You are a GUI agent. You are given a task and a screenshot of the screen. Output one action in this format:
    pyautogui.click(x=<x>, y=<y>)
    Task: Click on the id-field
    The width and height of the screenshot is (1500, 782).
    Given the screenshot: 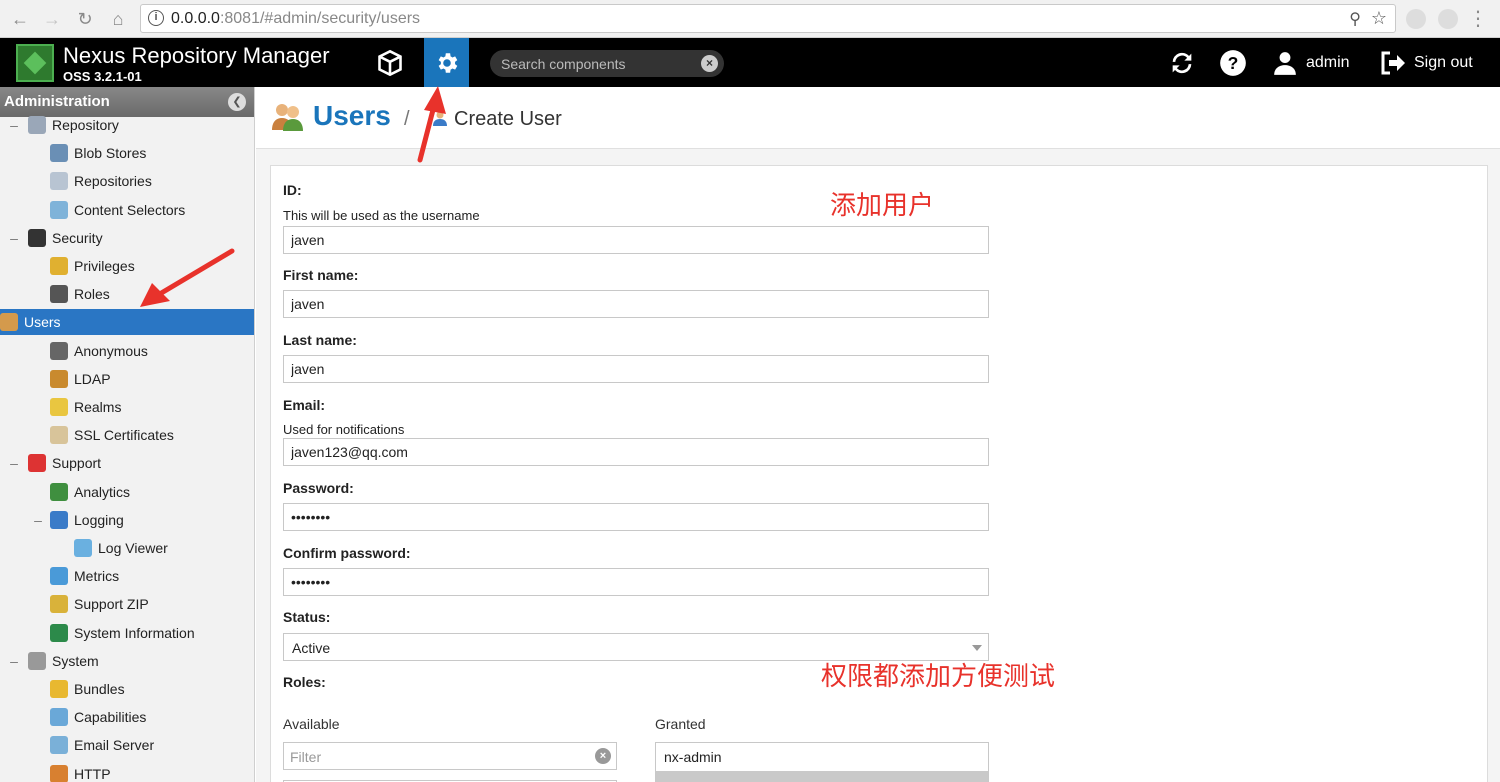 What is the action you would take?
    pyautogui.click(x=636, y=240)
    